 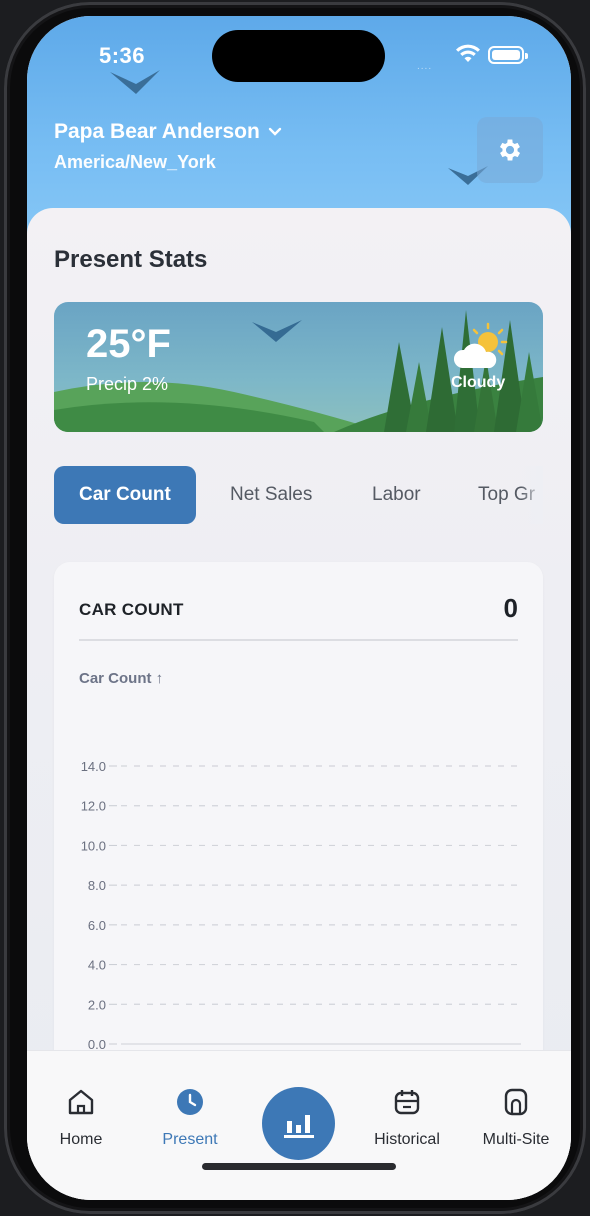 What do you see at coordinates (532, 495) in the screenshot?
I see `tabs-fade` at bounding box center [532, 495].